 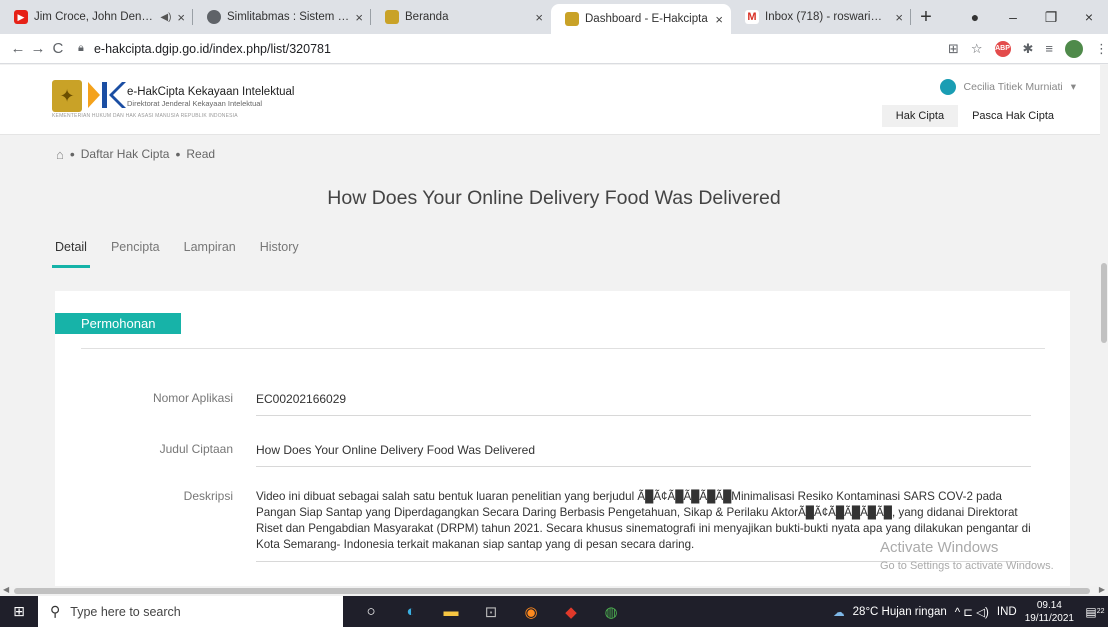 What do you see at coordinates (1002, 48) in the screenshot?
I see `adblock-icon: ABP` at bounding box center [1002, 48].